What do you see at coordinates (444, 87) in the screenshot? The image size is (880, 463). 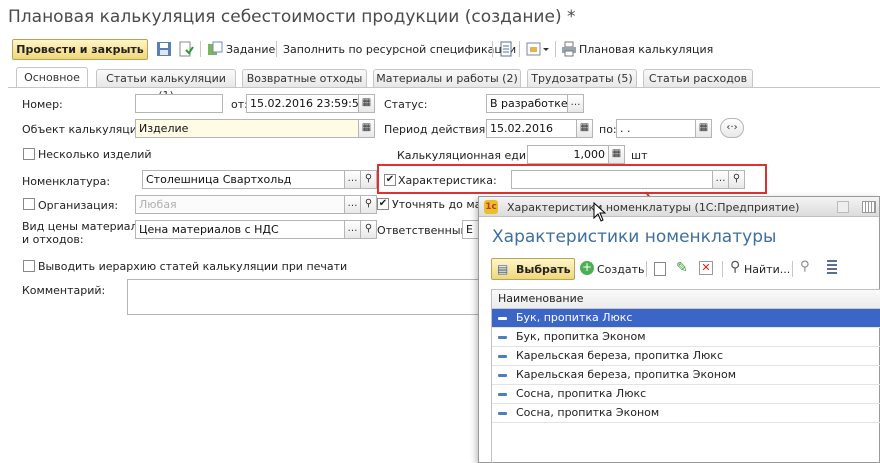 I see `tab-divider` at bounding box center [444, 87].